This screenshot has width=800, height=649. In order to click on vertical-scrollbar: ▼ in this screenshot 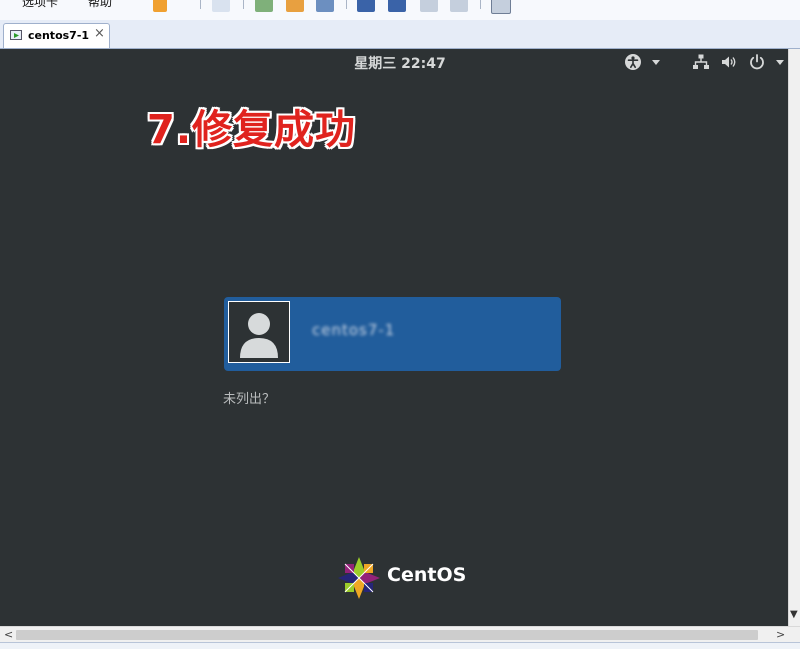, I will do `click(794, 337)`.